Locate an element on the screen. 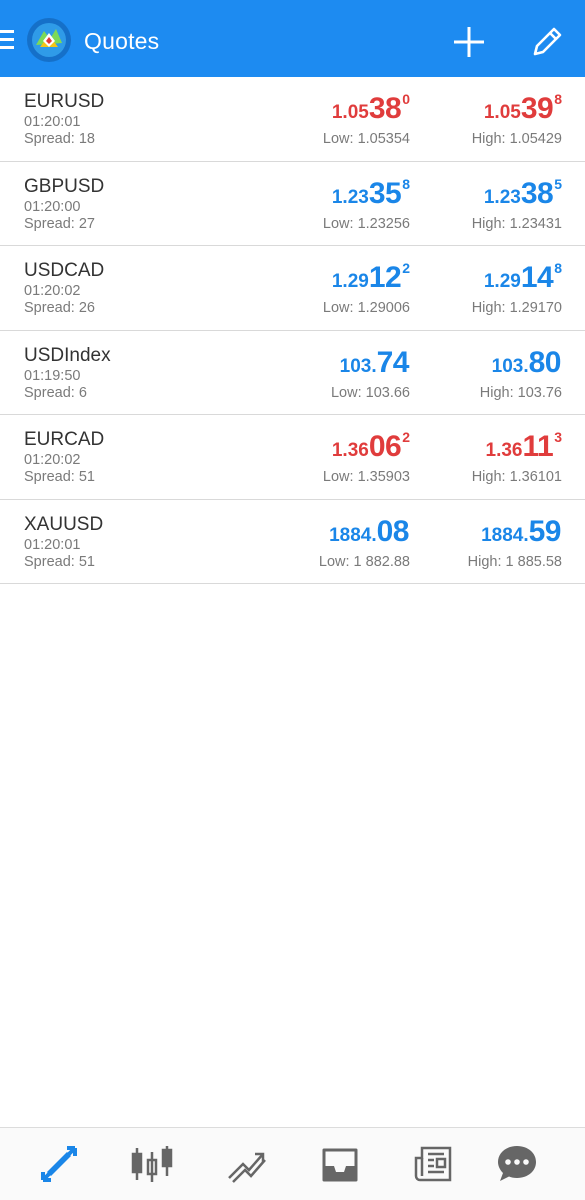 The width and height of the screenshot is (585, 1200). bid-price-pips: 74 is located at coordinates (393, 362).